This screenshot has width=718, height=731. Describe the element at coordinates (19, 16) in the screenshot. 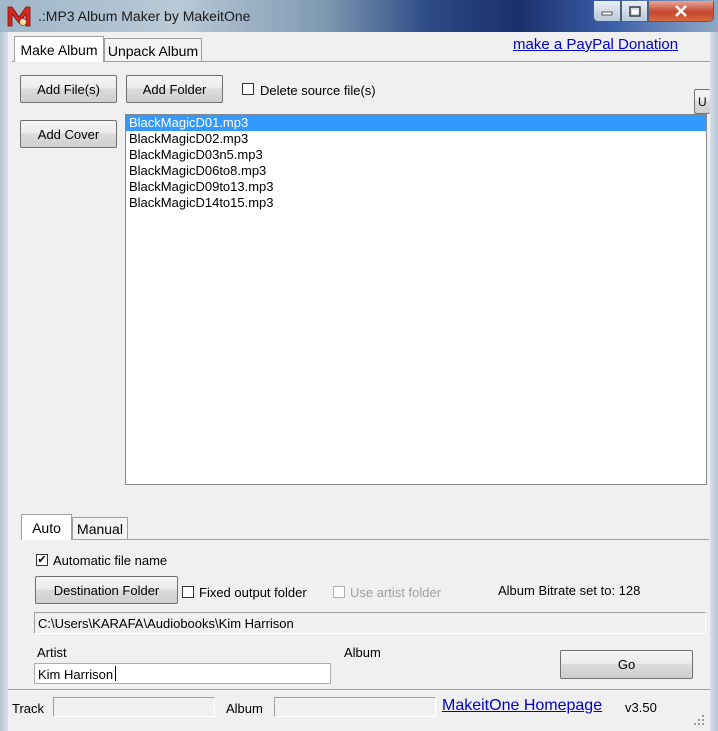

I see `app-logo-icon` at that location.